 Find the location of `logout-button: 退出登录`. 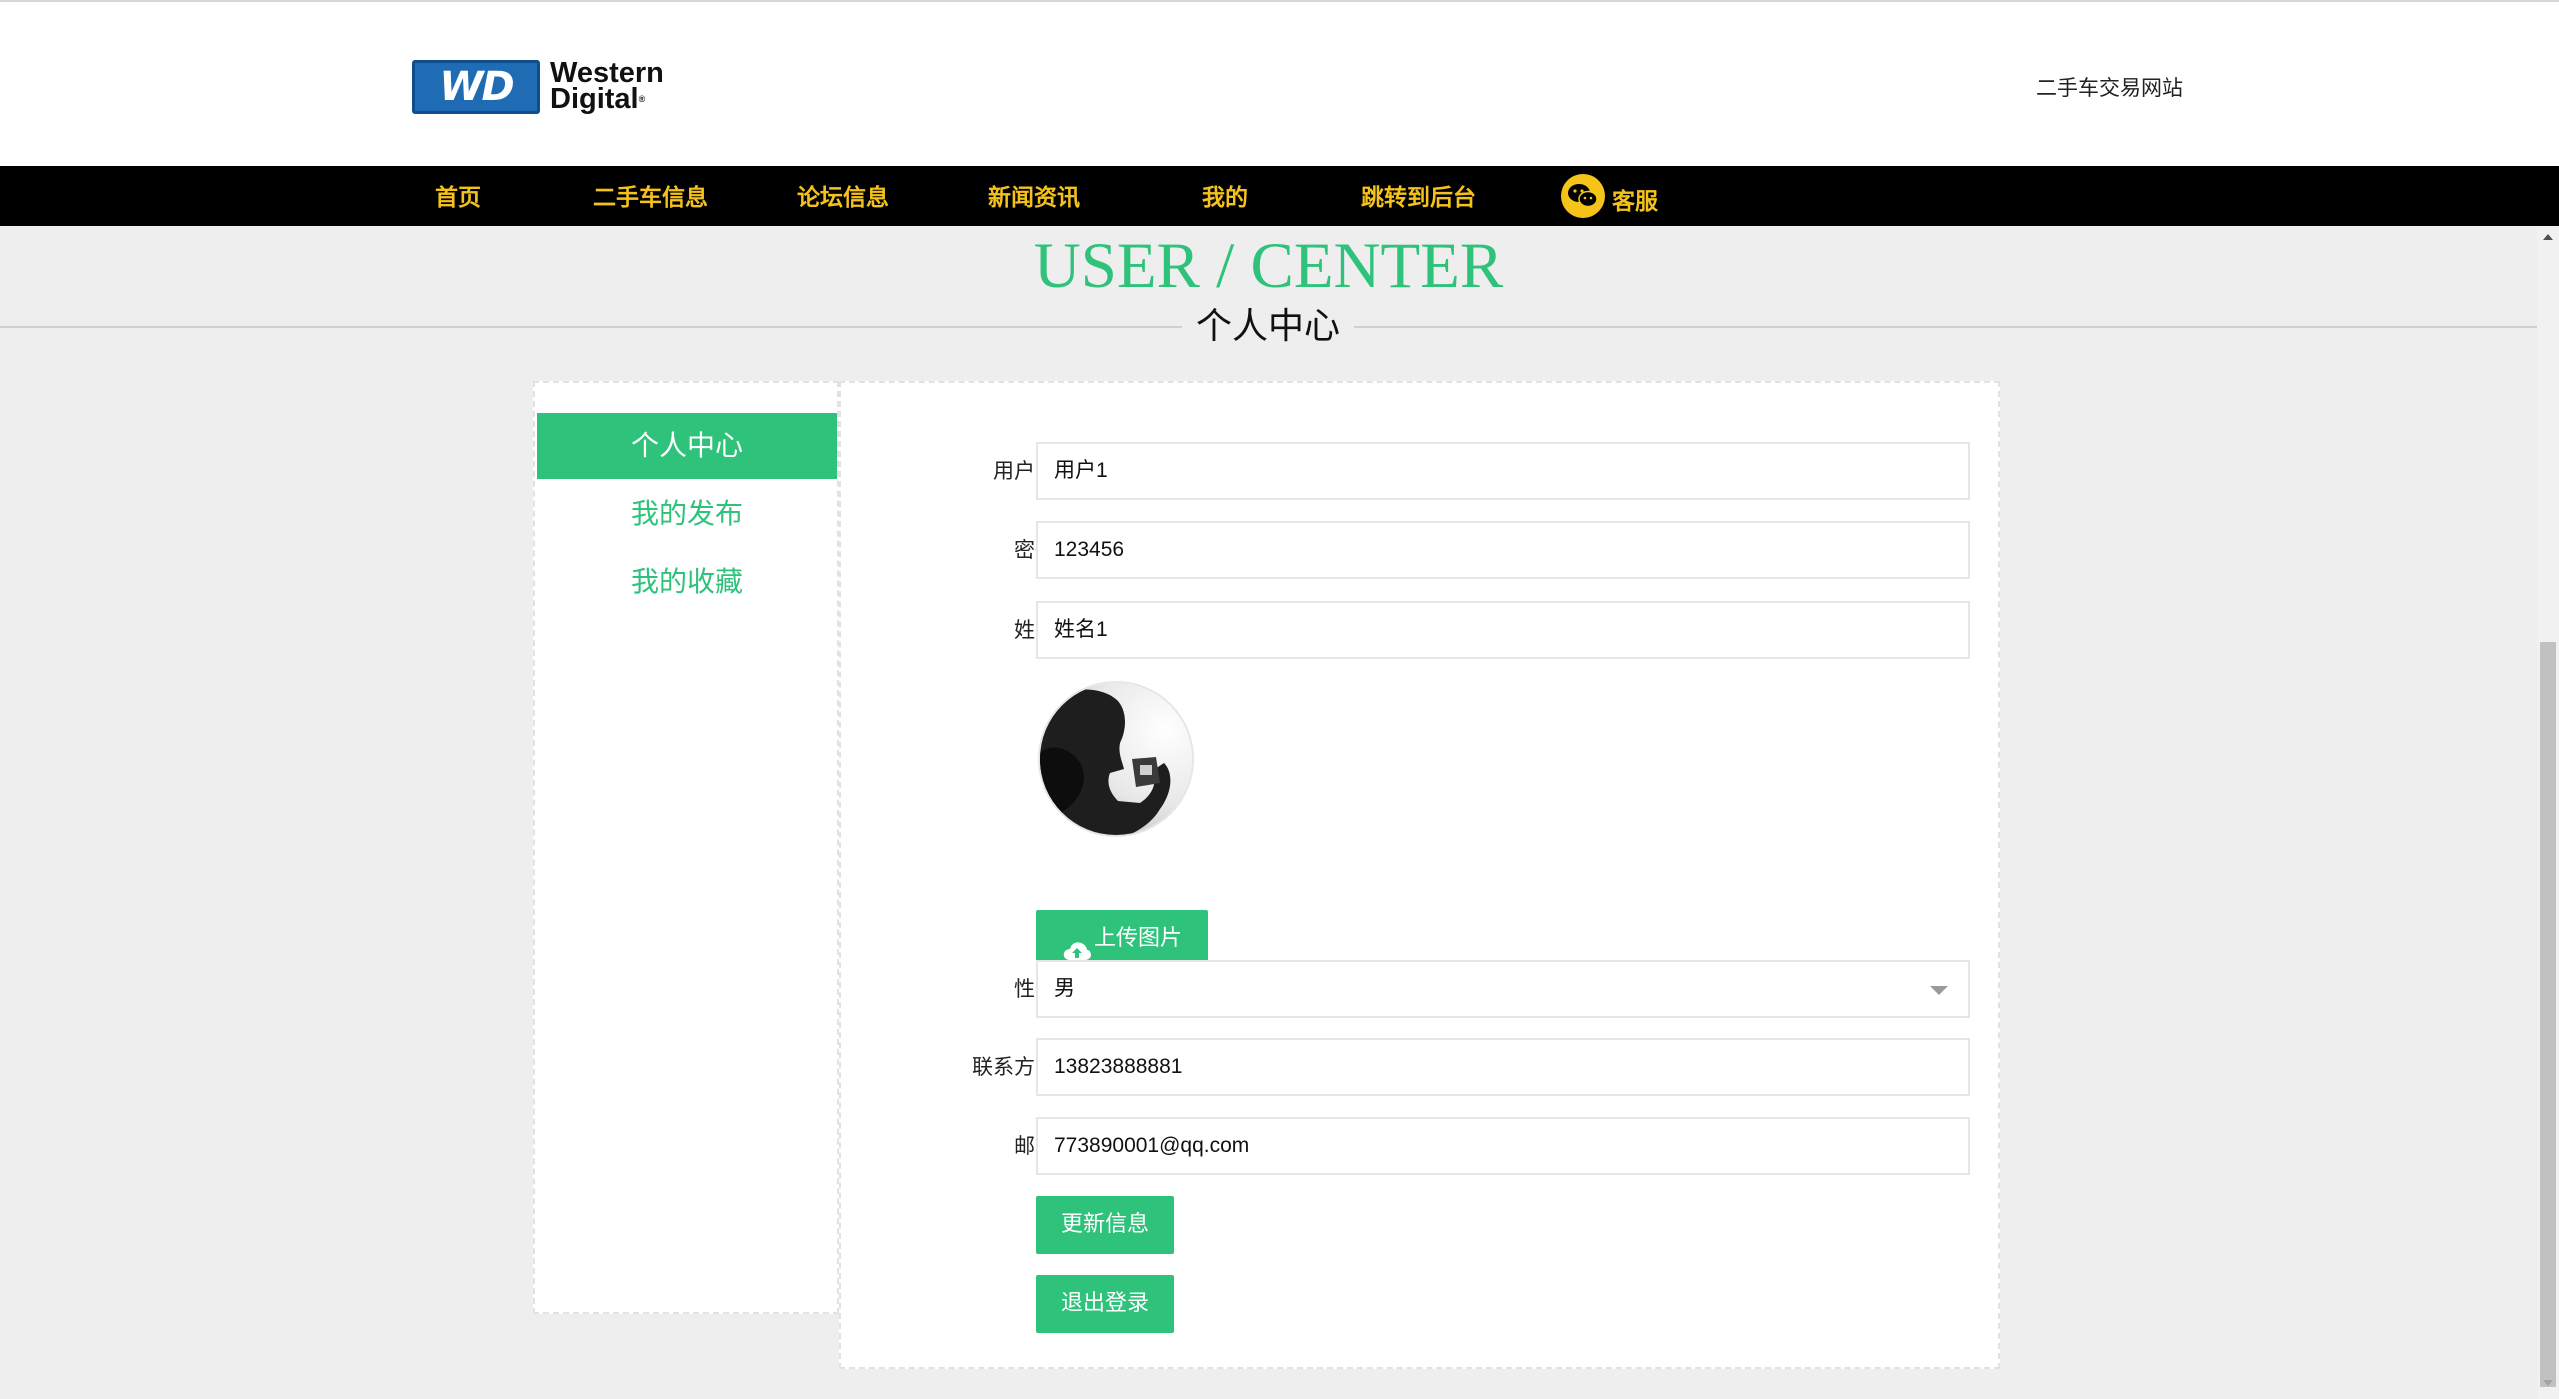

logout-button: 退出登录 is located at coordinates (1105, 1304).